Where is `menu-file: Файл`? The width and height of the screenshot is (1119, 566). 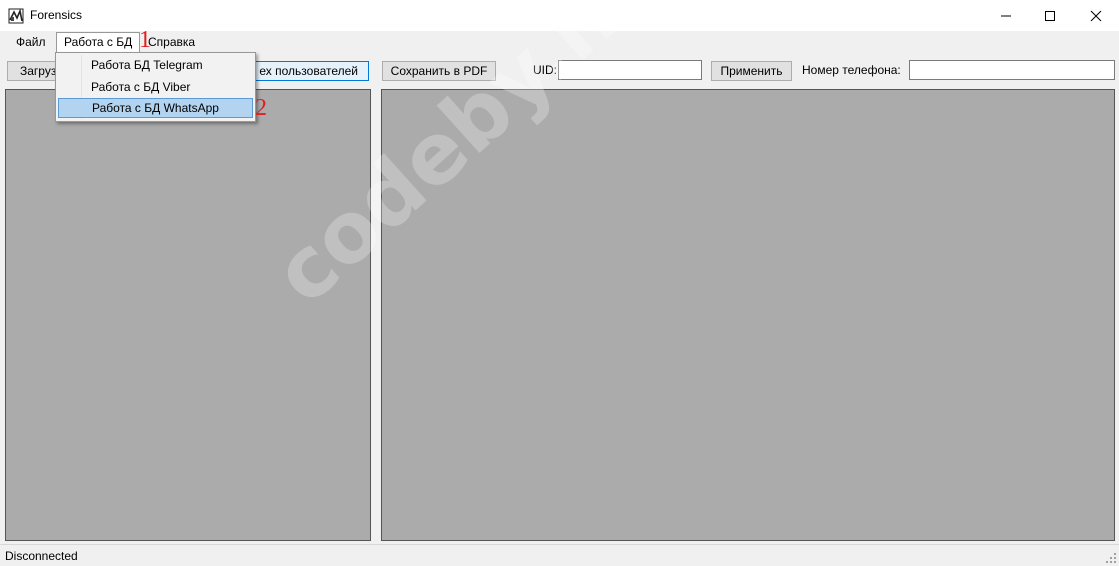
menu-file: Файл is located at coordinates (31, 42).